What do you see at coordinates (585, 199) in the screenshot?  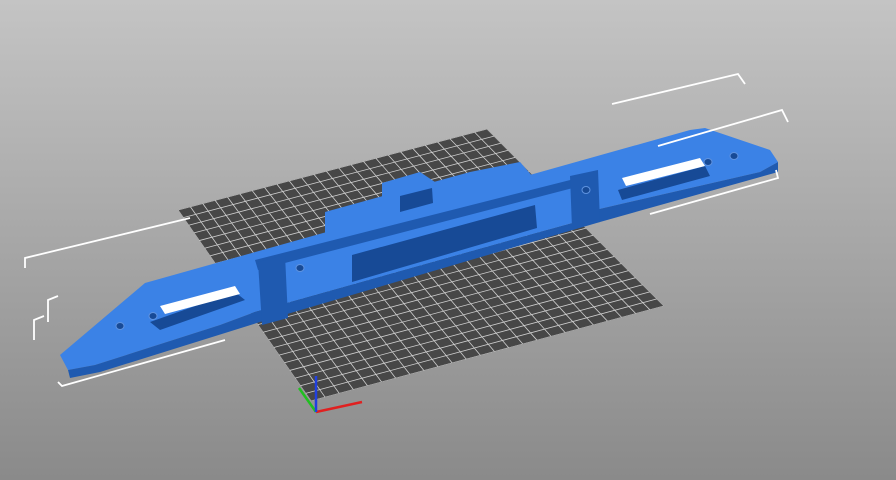 I see `model-plate-right` at bounding box center [585, 199].